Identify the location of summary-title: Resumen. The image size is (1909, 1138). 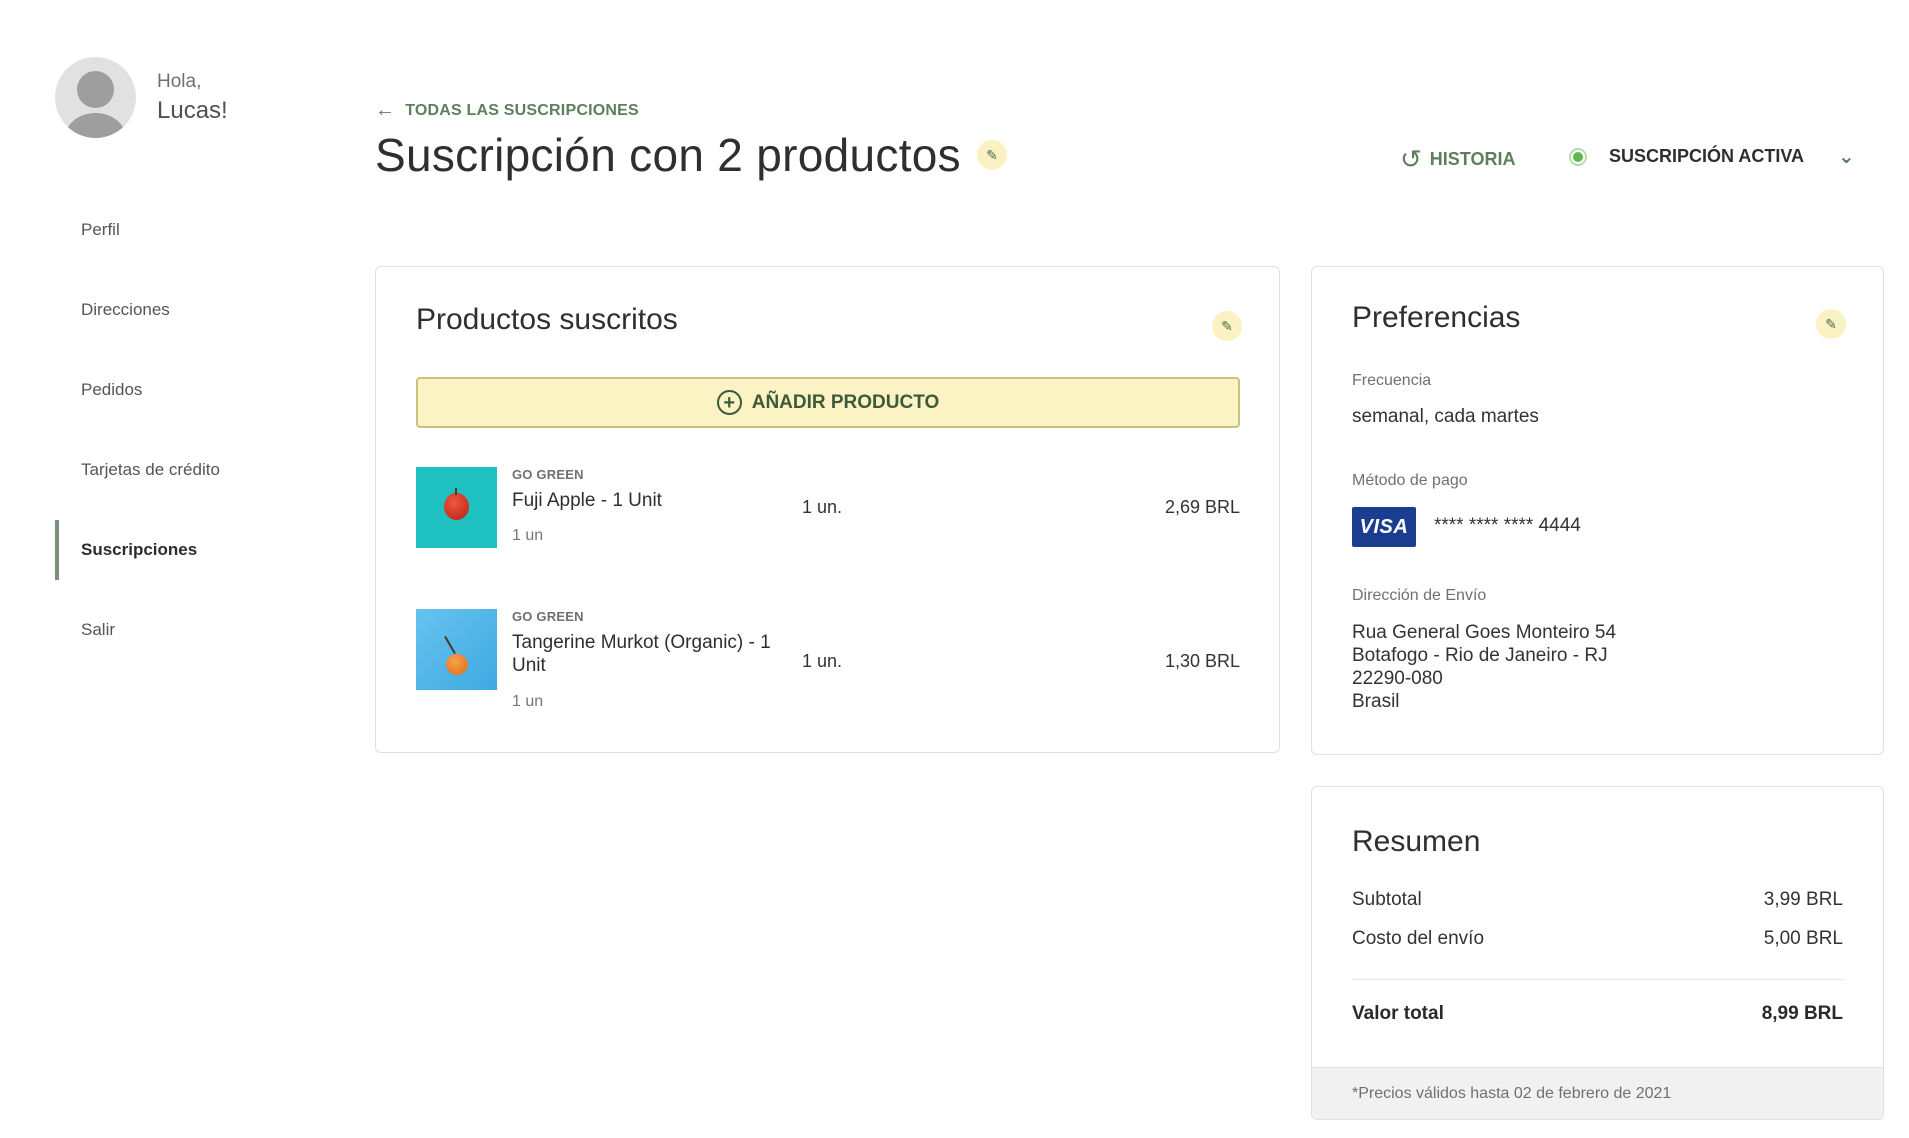
(1416, 841).